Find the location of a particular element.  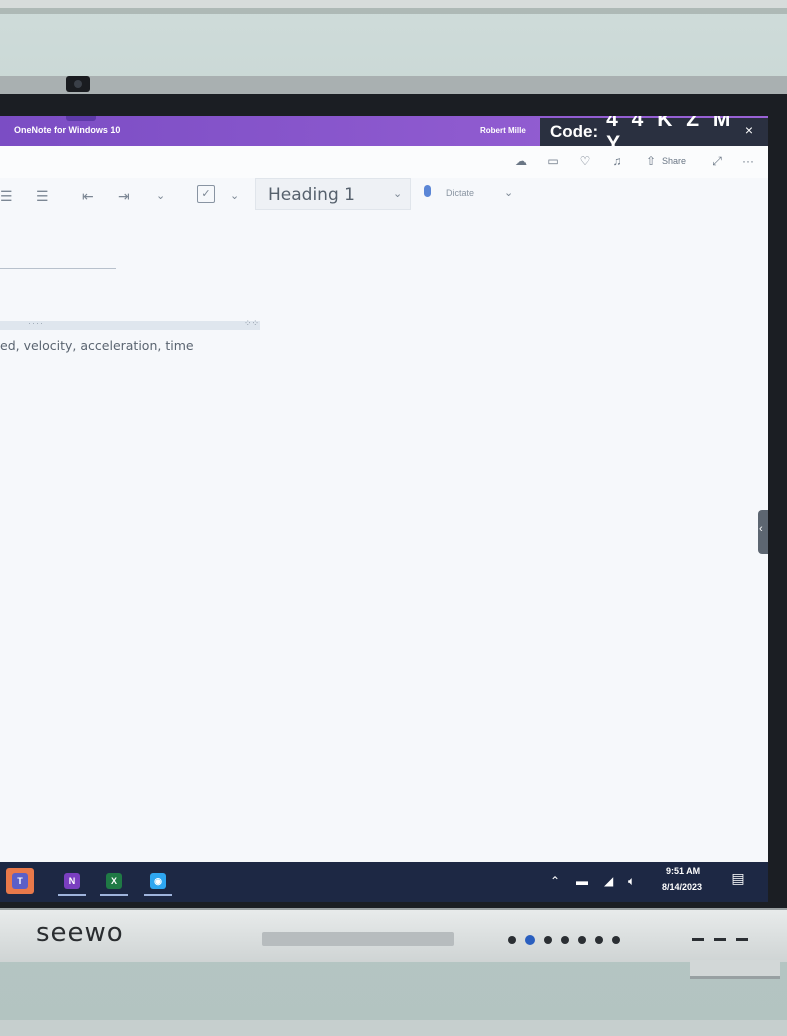

monitor-stand is located at coordinates (735, 969).